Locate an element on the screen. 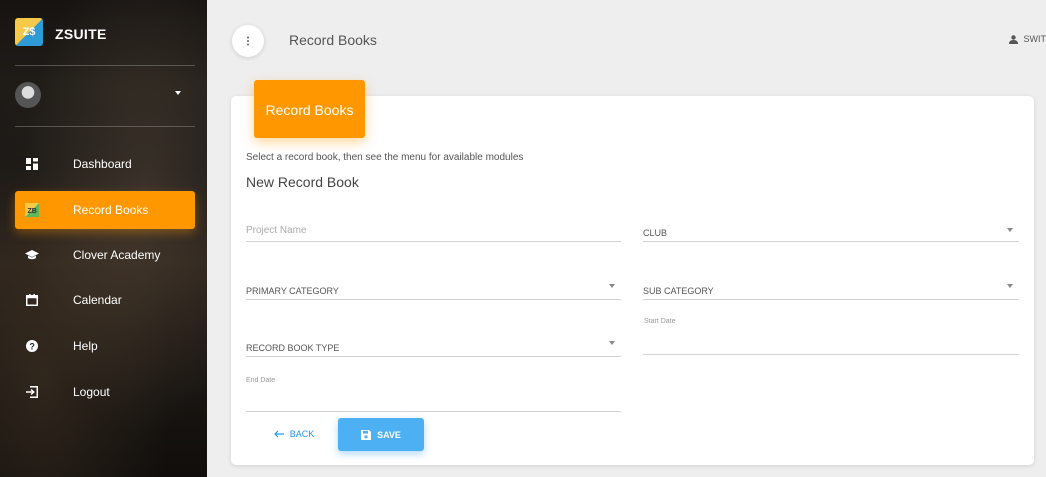 The width and height of the screenshot is (1046, 477). brand: Z$ ZSUITE is located at coordinates (107, 42).